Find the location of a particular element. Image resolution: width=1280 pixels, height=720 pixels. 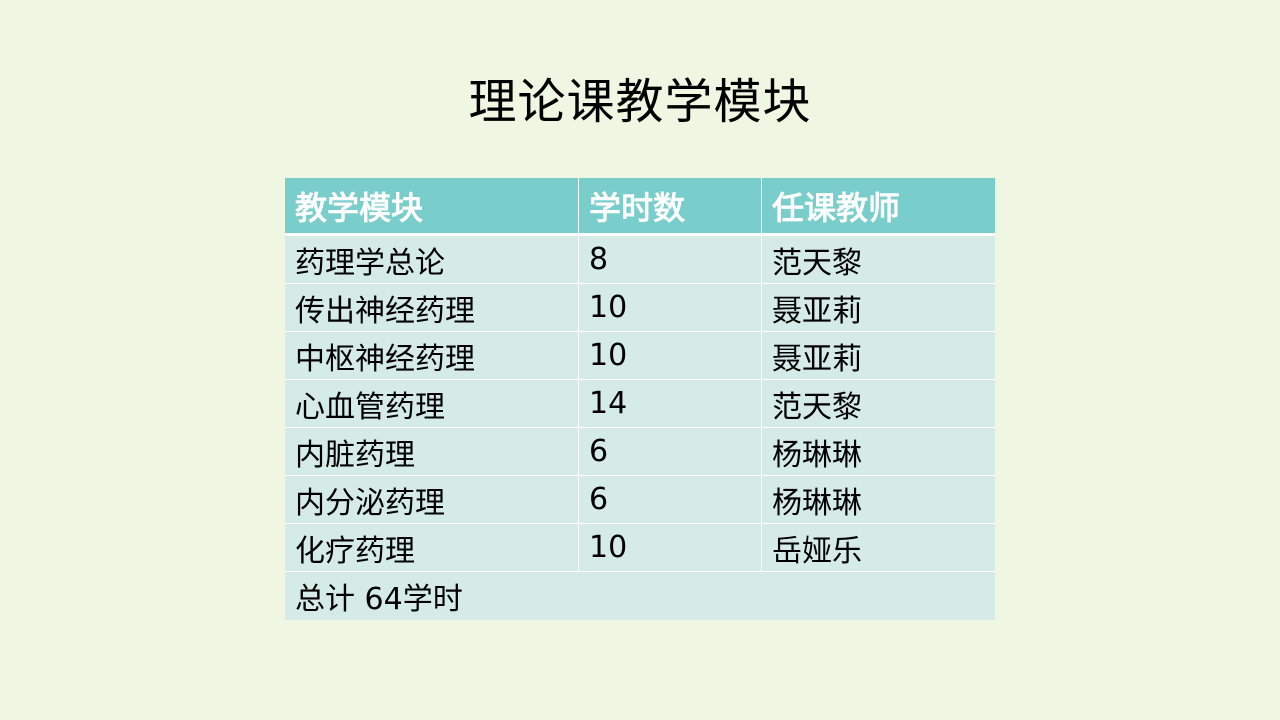

table-row: 化疗药理 10 岳娅乐 is located at coordinates (640, 548).